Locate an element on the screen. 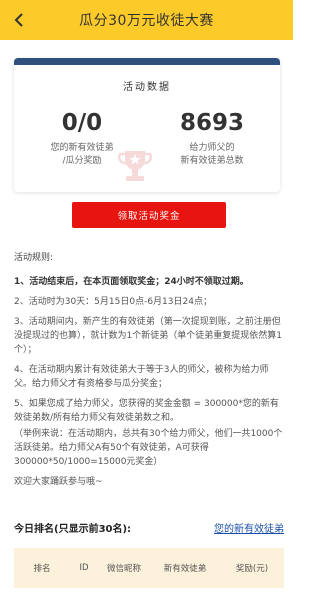 The height and width of the screenshot is (592, 320). total-apprentices-caption-2: 新有效徒弟总数 is located at coordinates (212, 161).